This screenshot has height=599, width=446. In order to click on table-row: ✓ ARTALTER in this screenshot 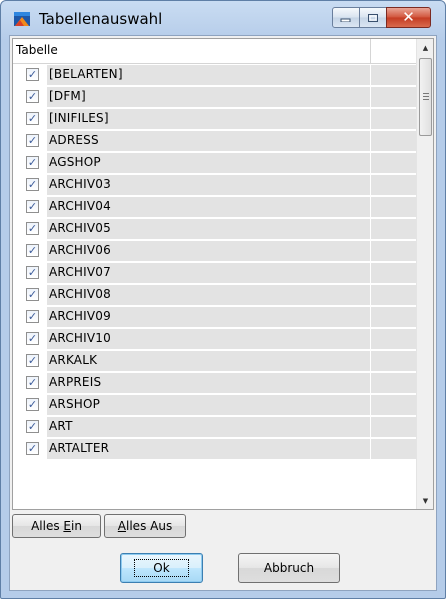, I will do `click(214, 449)`.